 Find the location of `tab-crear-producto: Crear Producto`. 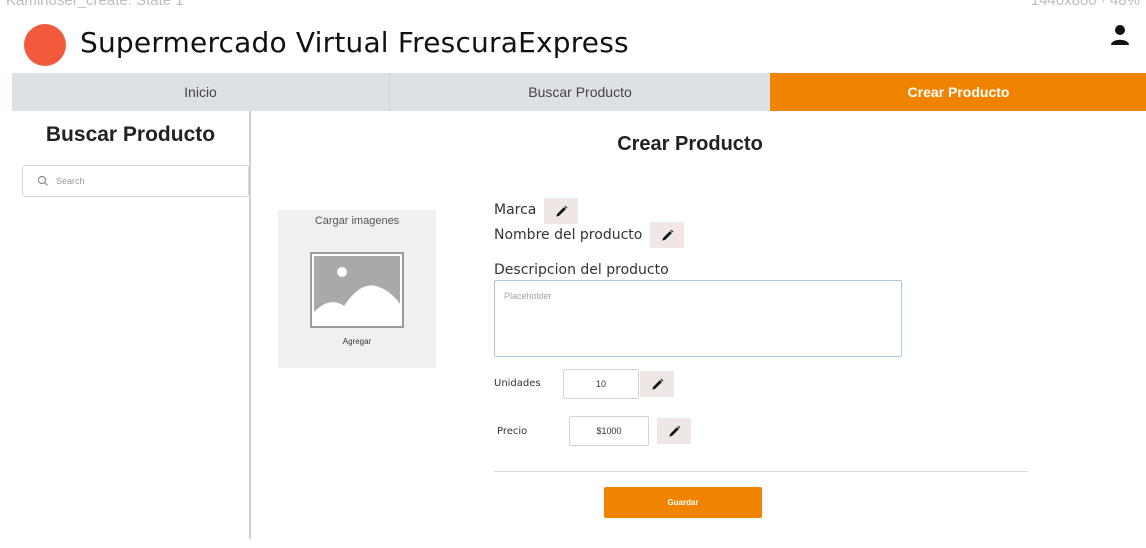

tab-crear-producto: Crear Producto is located at coordinates (958, 92).